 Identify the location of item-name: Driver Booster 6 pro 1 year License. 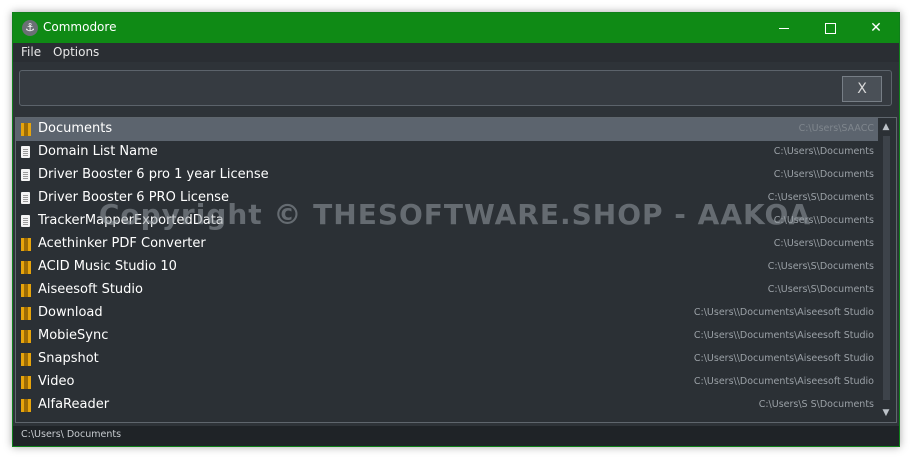
(153, 174).